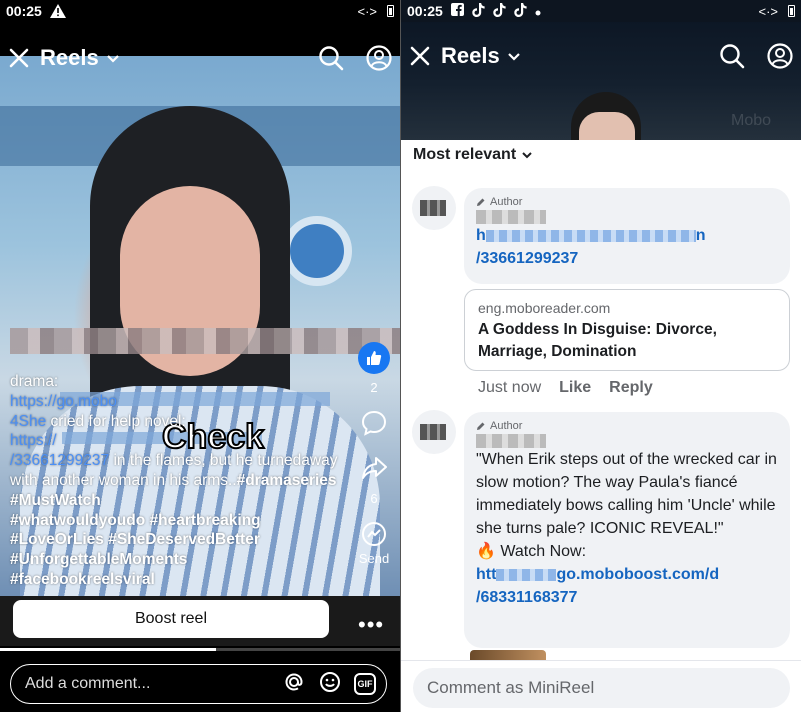 The height and width of the screenshot is (712, 801). I want to click on watch-now-label: Watch Now:, so click(541, 551).